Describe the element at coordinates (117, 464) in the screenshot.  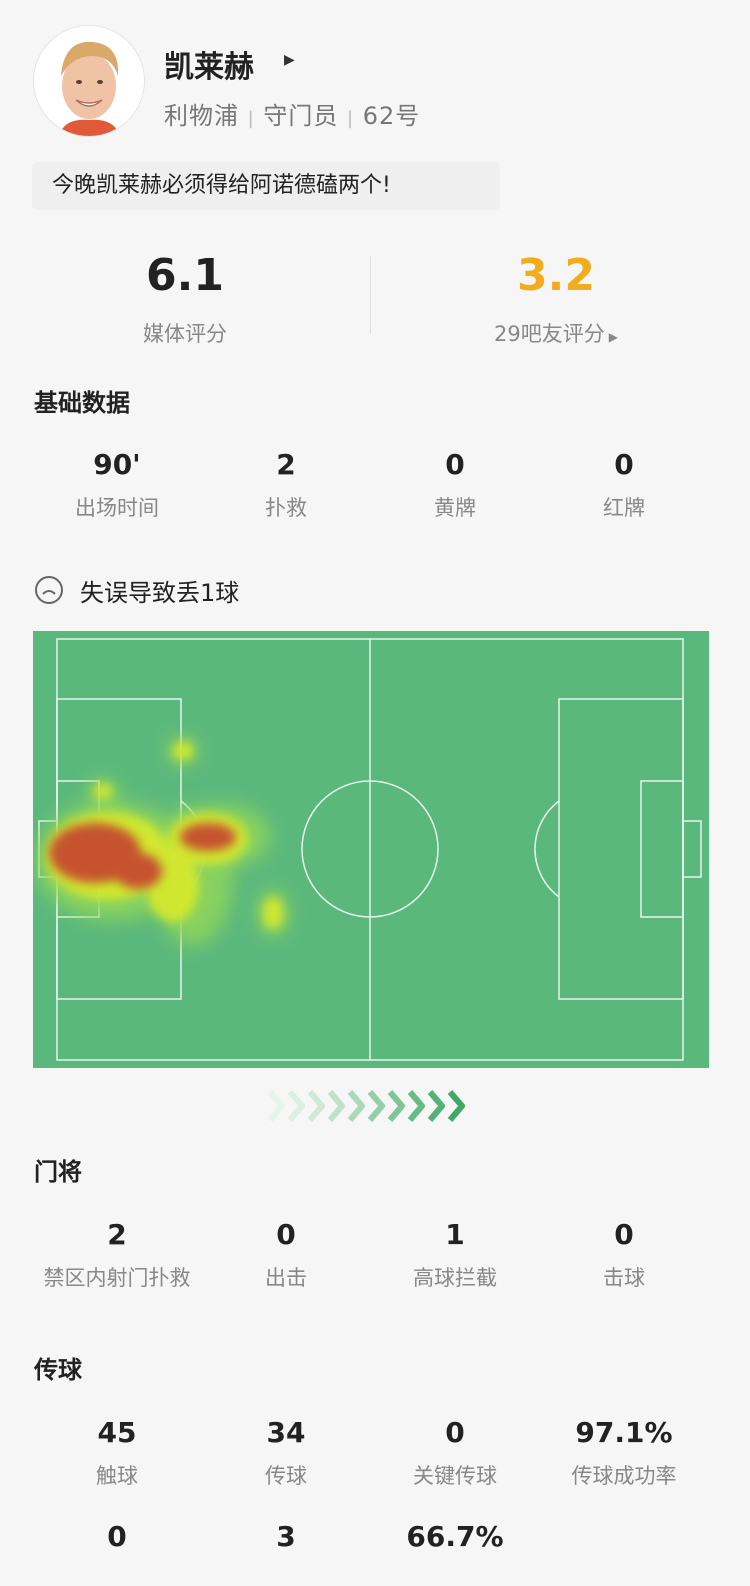
I see `minutes-value: 90'` at that location.